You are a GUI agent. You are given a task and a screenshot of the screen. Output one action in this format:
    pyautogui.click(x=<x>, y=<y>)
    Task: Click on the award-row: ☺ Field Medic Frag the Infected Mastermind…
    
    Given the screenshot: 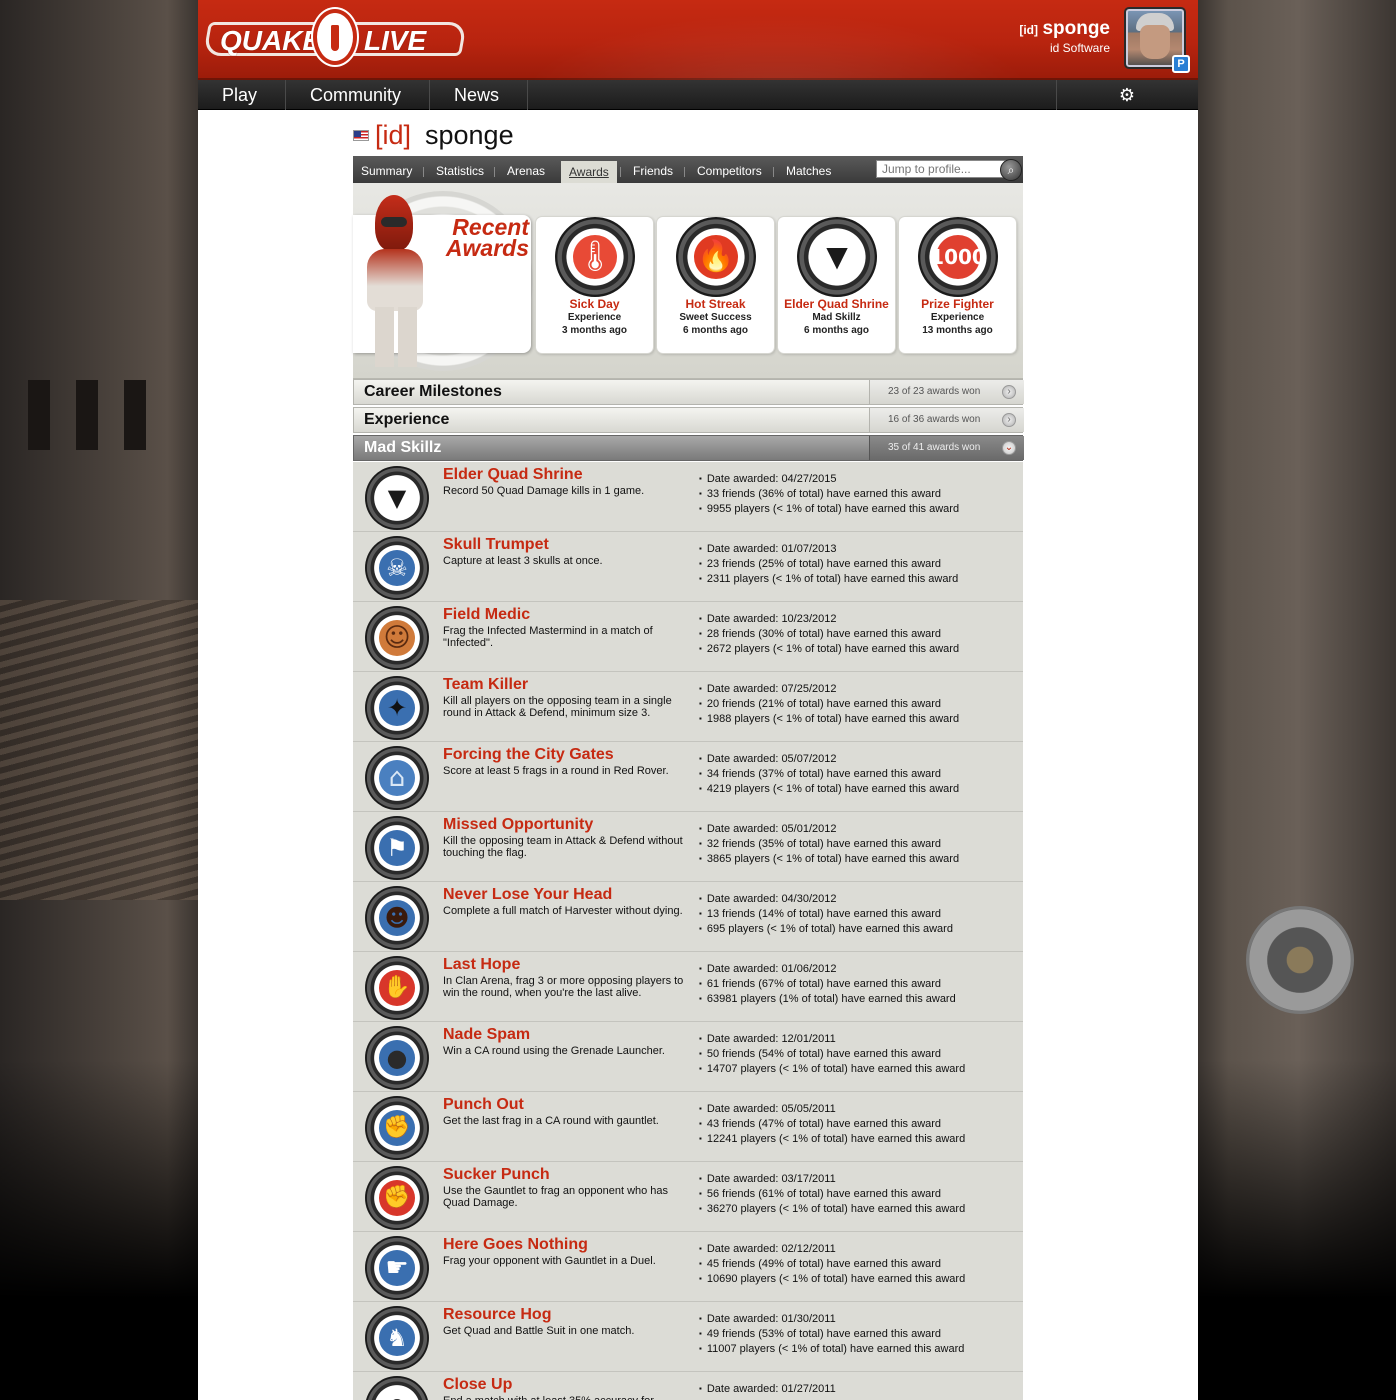 What is the action you would take?
    pyautogui.click(x=688, y=637)
    